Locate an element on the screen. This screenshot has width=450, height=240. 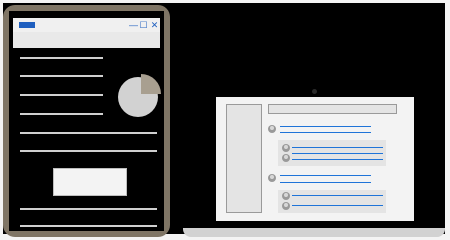
window-toolbar is located at coordinates (86, 40).